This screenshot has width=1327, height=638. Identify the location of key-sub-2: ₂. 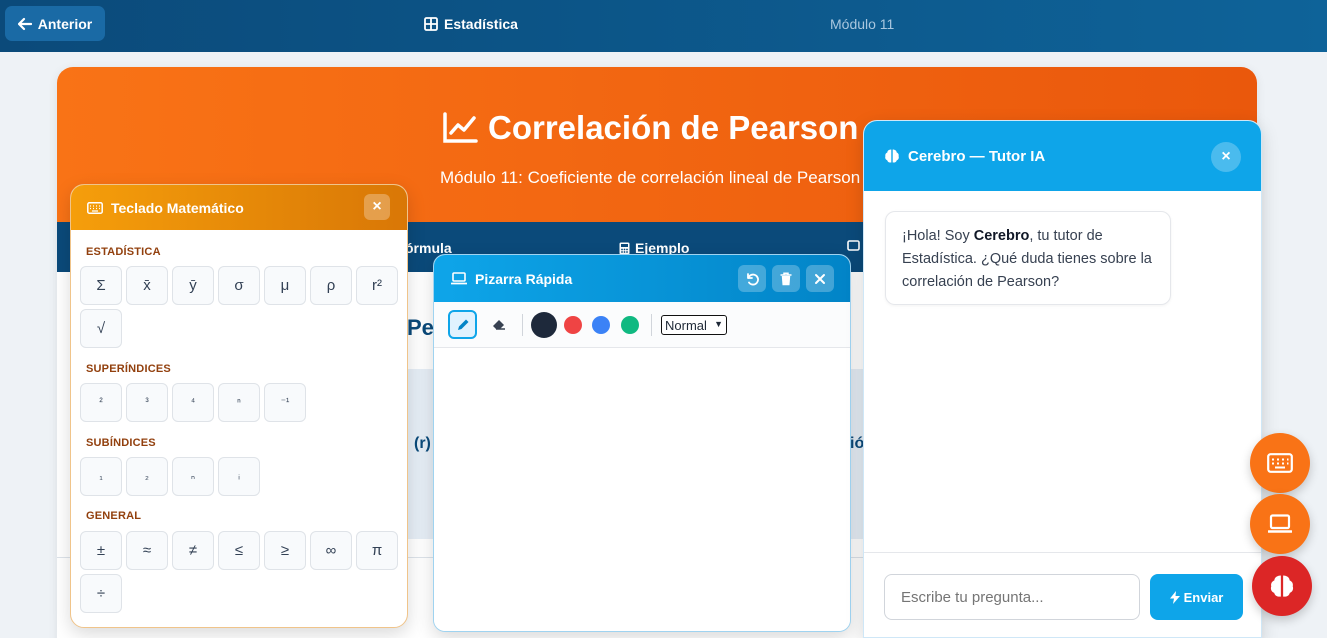
(147, 476).